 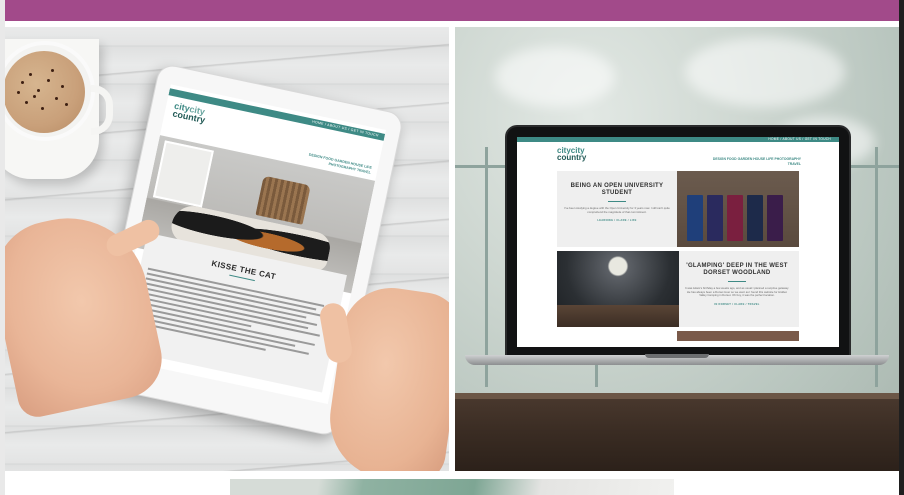 What do you see at coordinates (737, 304) in the screenshot?
I see `post-meta: IN DORSET / CLARE / TRAVEL` at bounding box center [737, 304].